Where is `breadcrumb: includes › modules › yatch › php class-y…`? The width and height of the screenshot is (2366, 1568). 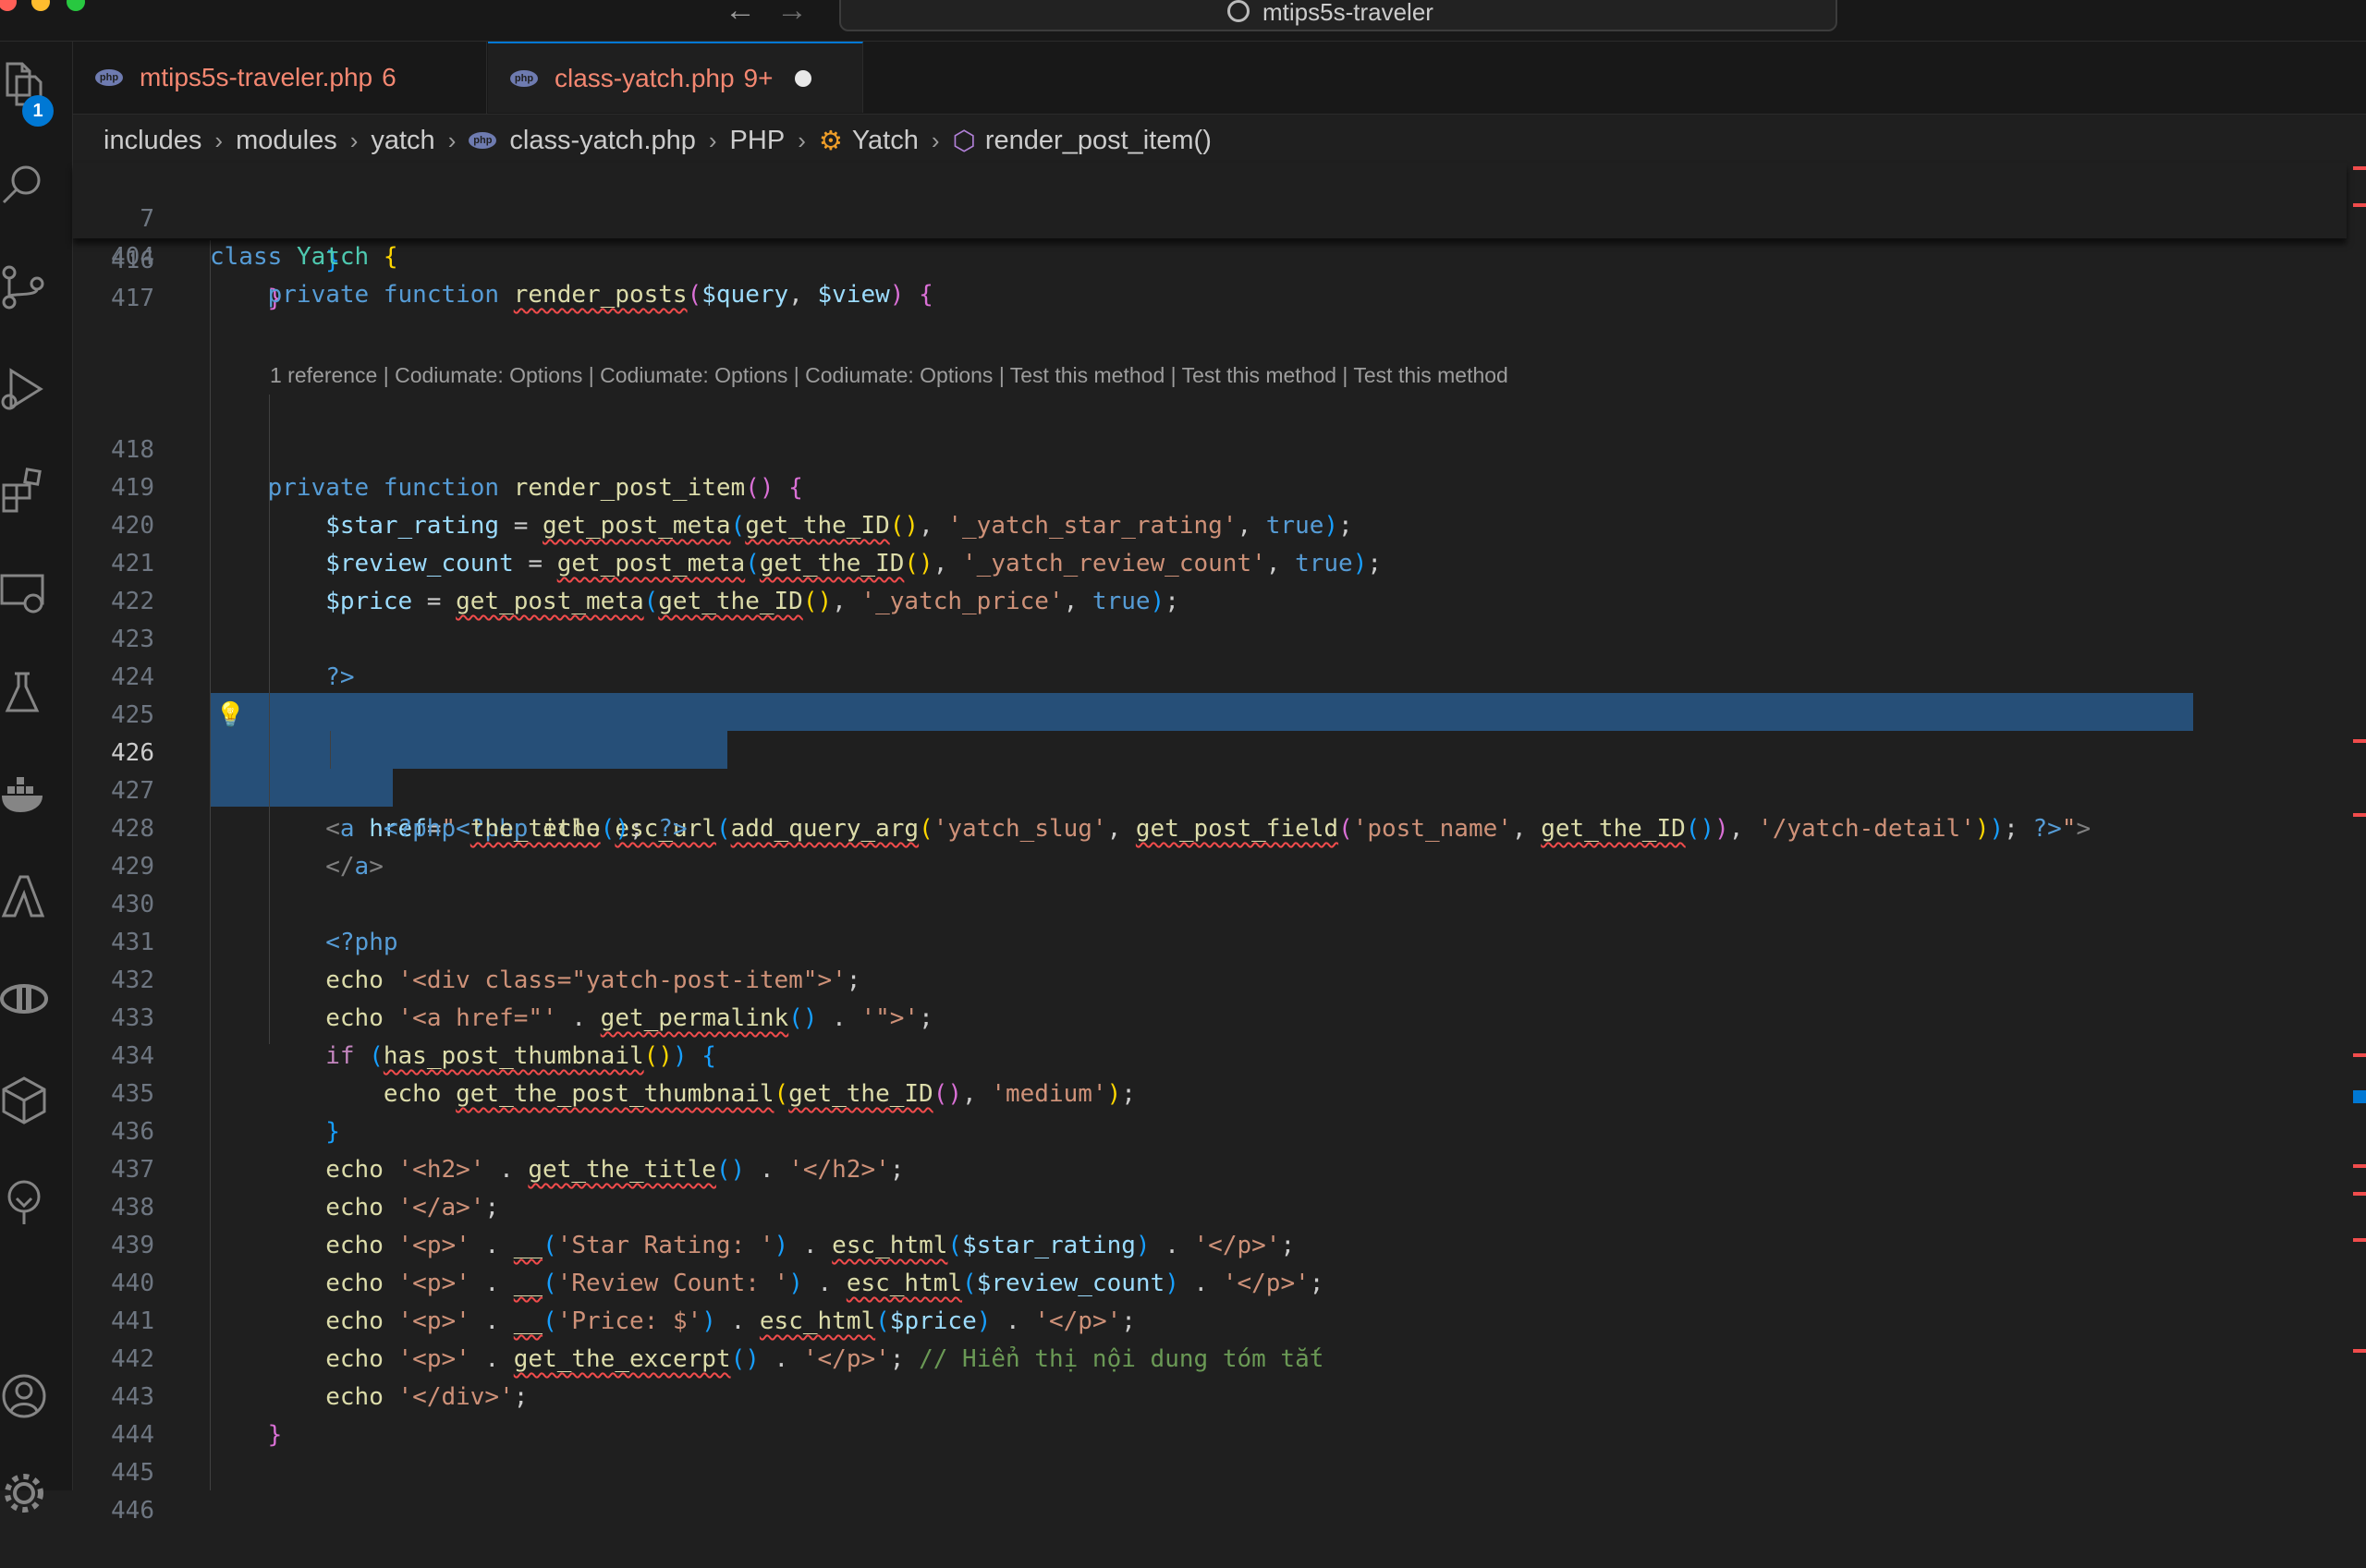 breadcrumb: includes › modules › yatch › php class-y… is located at coordinates (658, 140).